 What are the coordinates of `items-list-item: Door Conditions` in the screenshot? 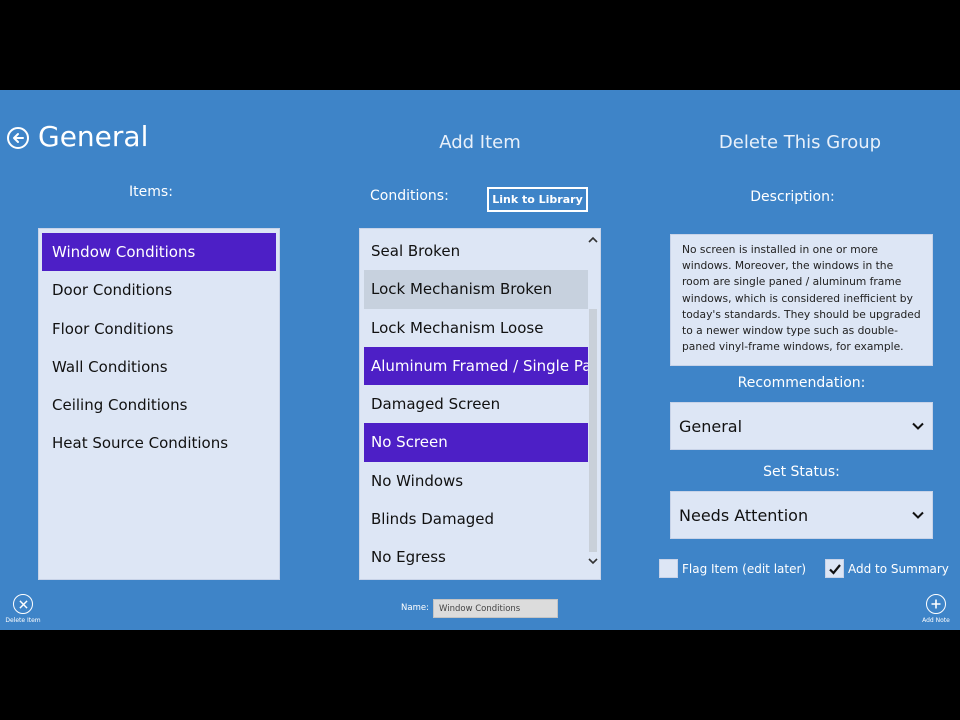 It's located at (159, 290).